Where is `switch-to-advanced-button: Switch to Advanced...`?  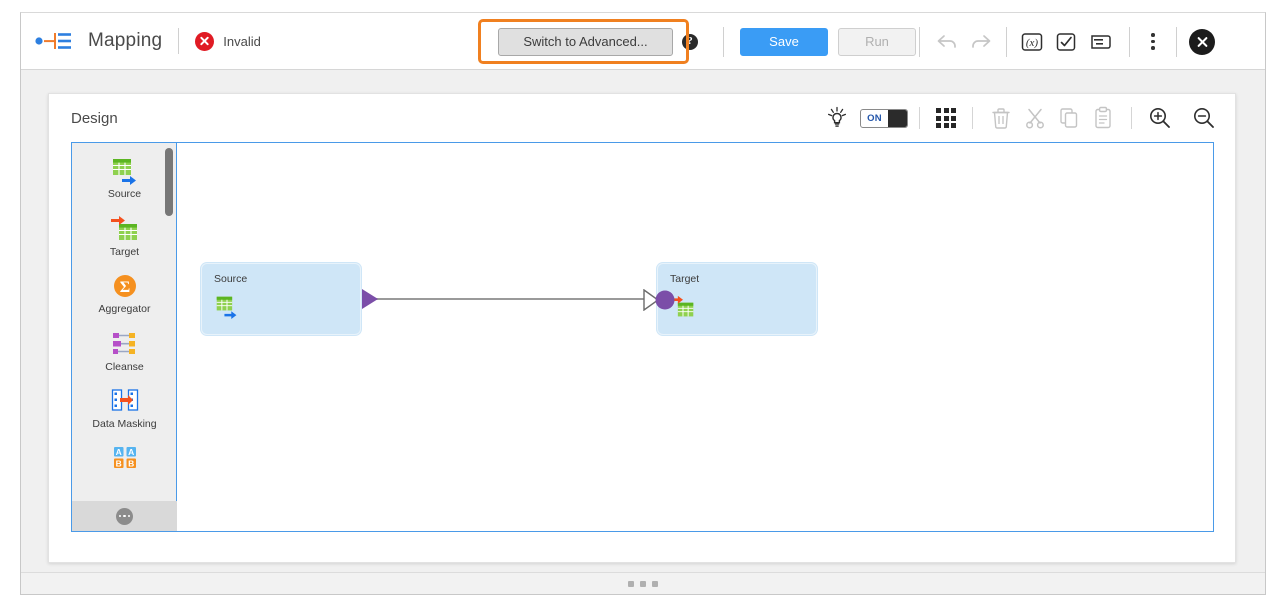
switch-to-advanced-button: Switch to Advanced... is located at coordinates (585, 41).